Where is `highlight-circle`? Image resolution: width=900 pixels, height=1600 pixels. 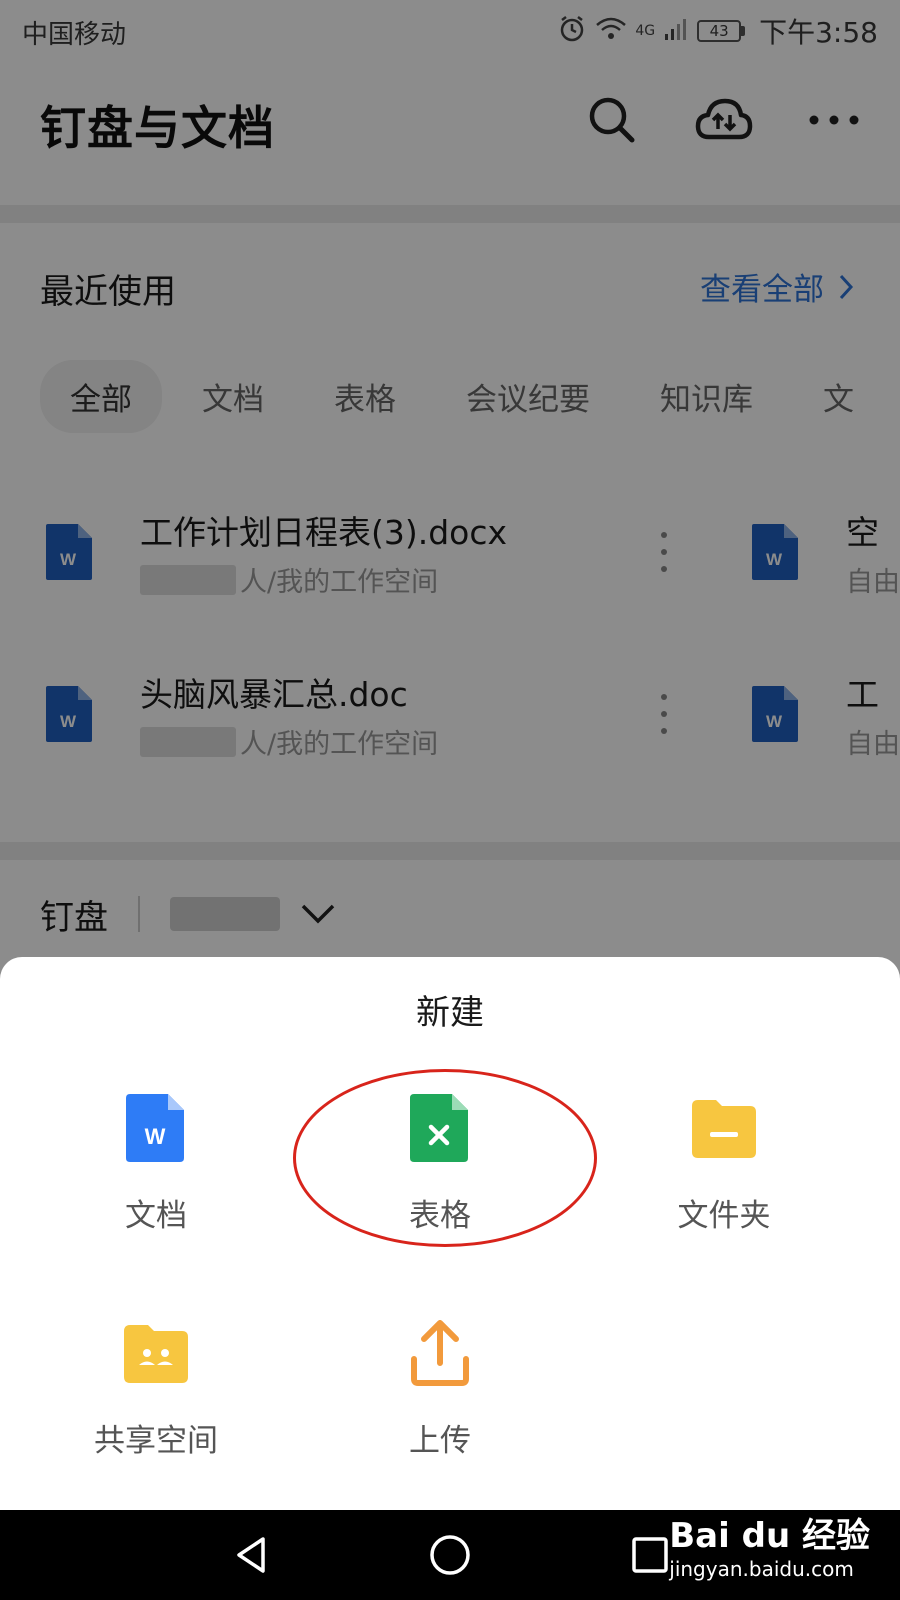 highlight-circle is located at coordinates (445, 1158).